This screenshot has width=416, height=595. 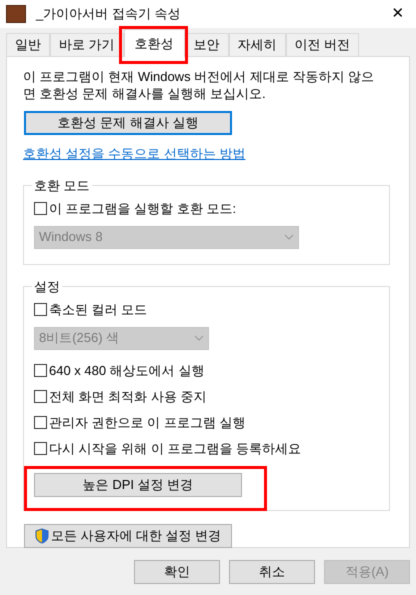 I want to click on tab: 바로 가기, so click(x=87, y=44).